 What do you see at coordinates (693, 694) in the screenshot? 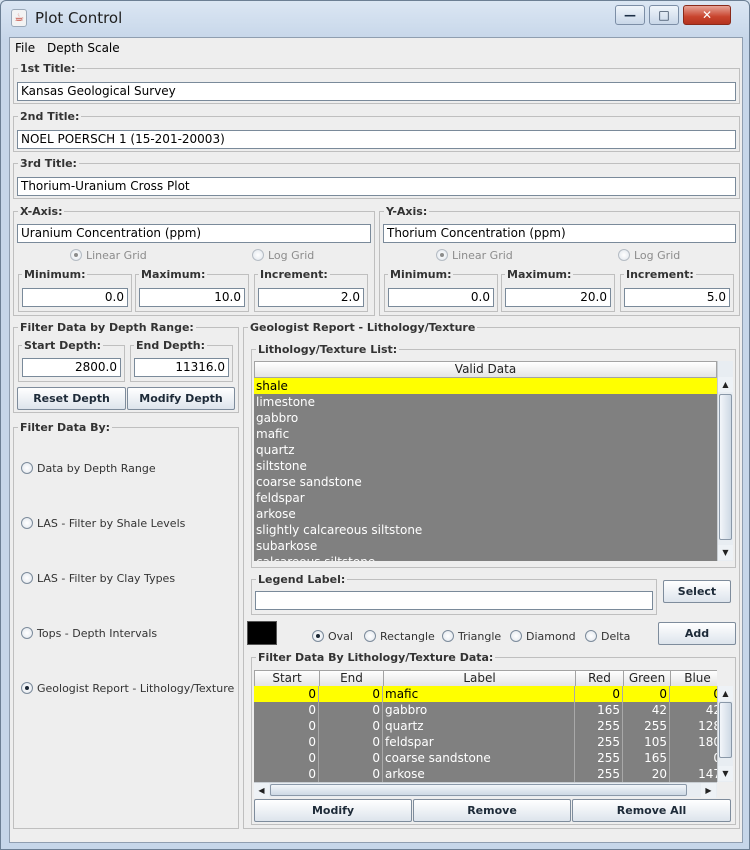
I see `cell-blue: 0` at bounding box center [693, 694].